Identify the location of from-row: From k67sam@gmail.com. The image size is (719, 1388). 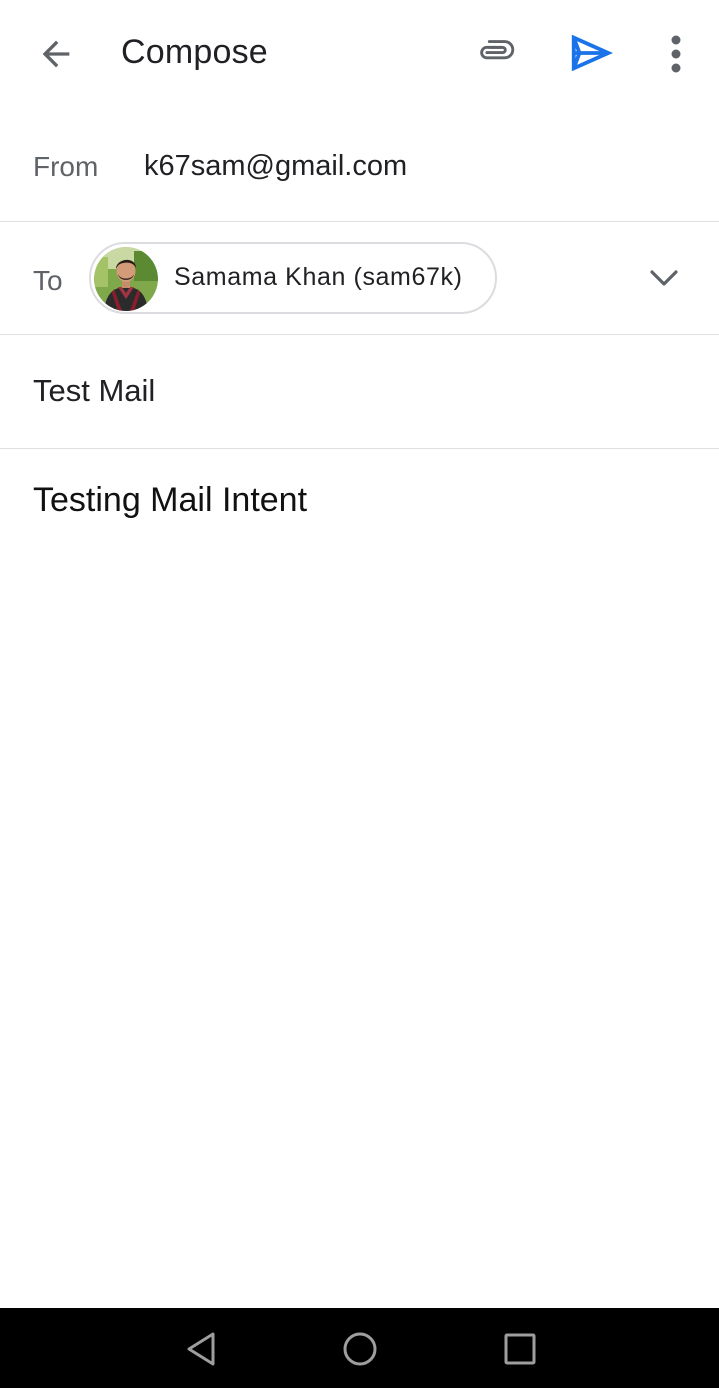
(359, 165).